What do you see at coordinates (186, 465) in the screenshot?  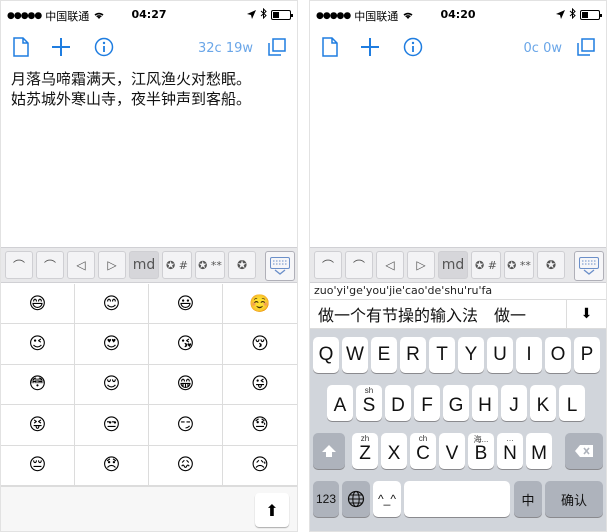 I see `emoji-key: 😖` at bounding box center [186, 465].